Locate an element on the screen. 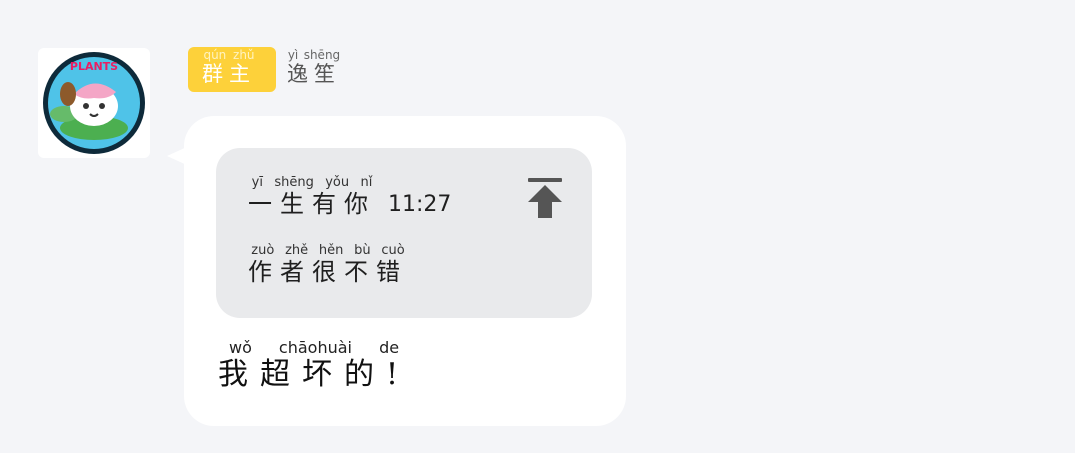 Image resolution: width=1075 pixels, height=453 pixels. badge-pinyin: qún zhǔ is located at coordinates (229, 55).